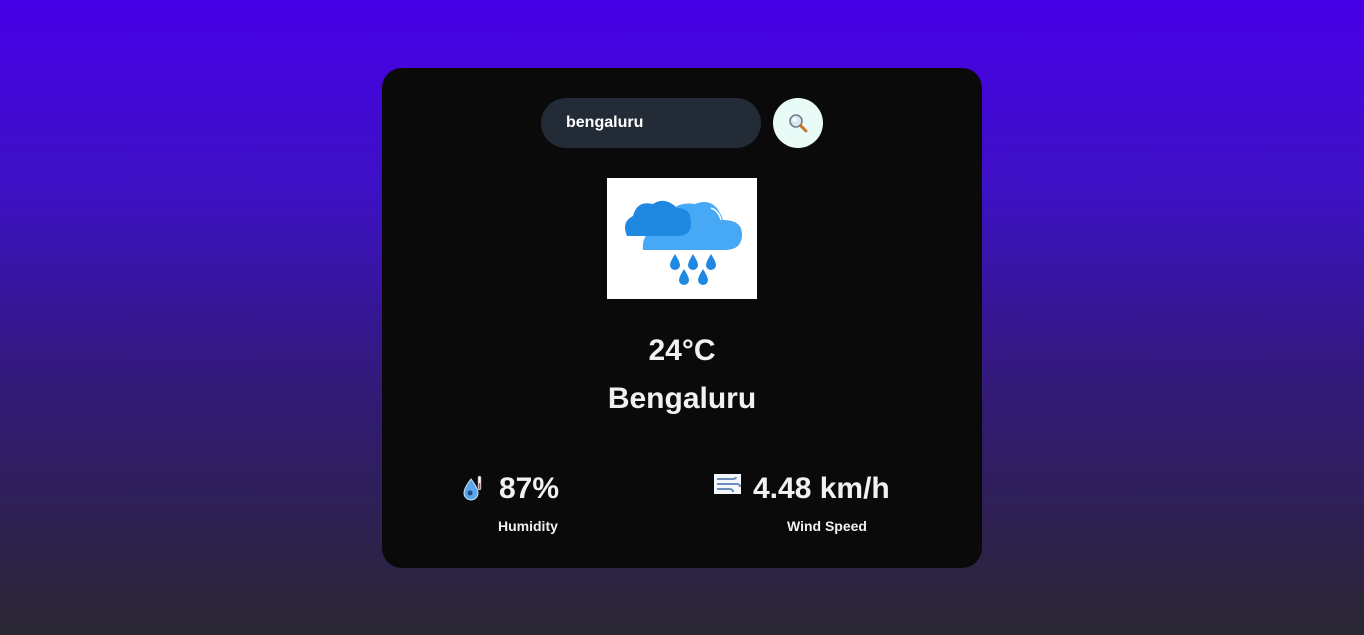 The height and width of the screenshot is (635, 1364). I want to click on search-icon, so click(798, 123).